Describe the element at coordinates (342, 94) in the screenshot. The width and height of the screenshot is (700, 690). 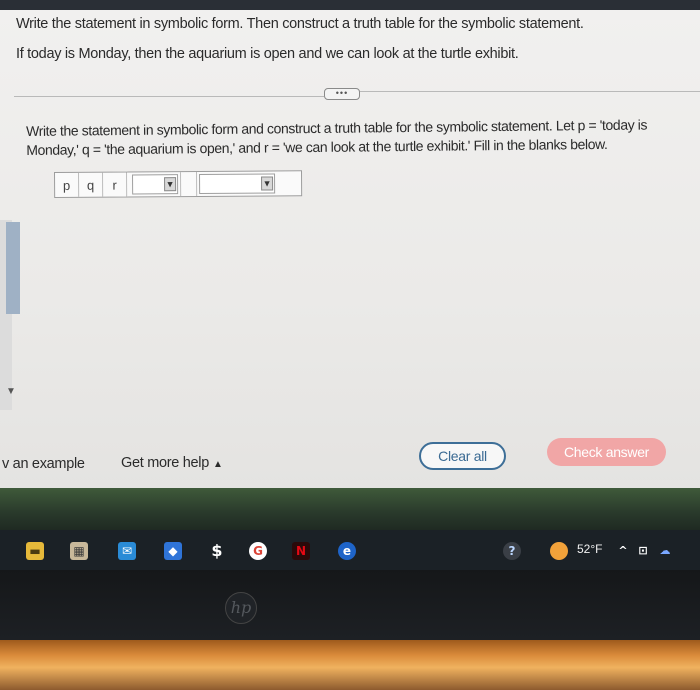
I see `expand-button: •••` at that location.